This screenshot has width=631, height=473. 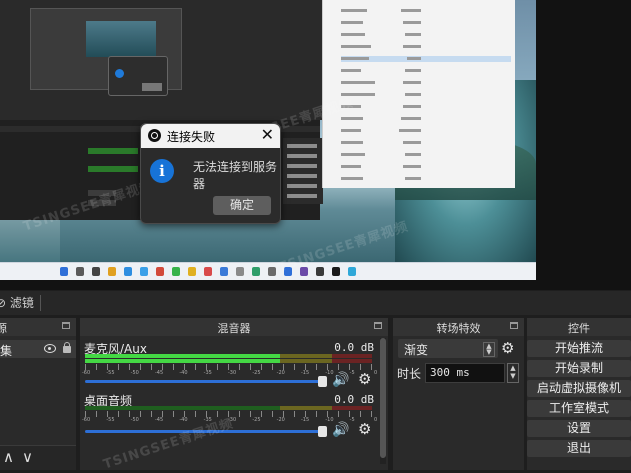 I want to click on divider, so click(x=40, y=303).